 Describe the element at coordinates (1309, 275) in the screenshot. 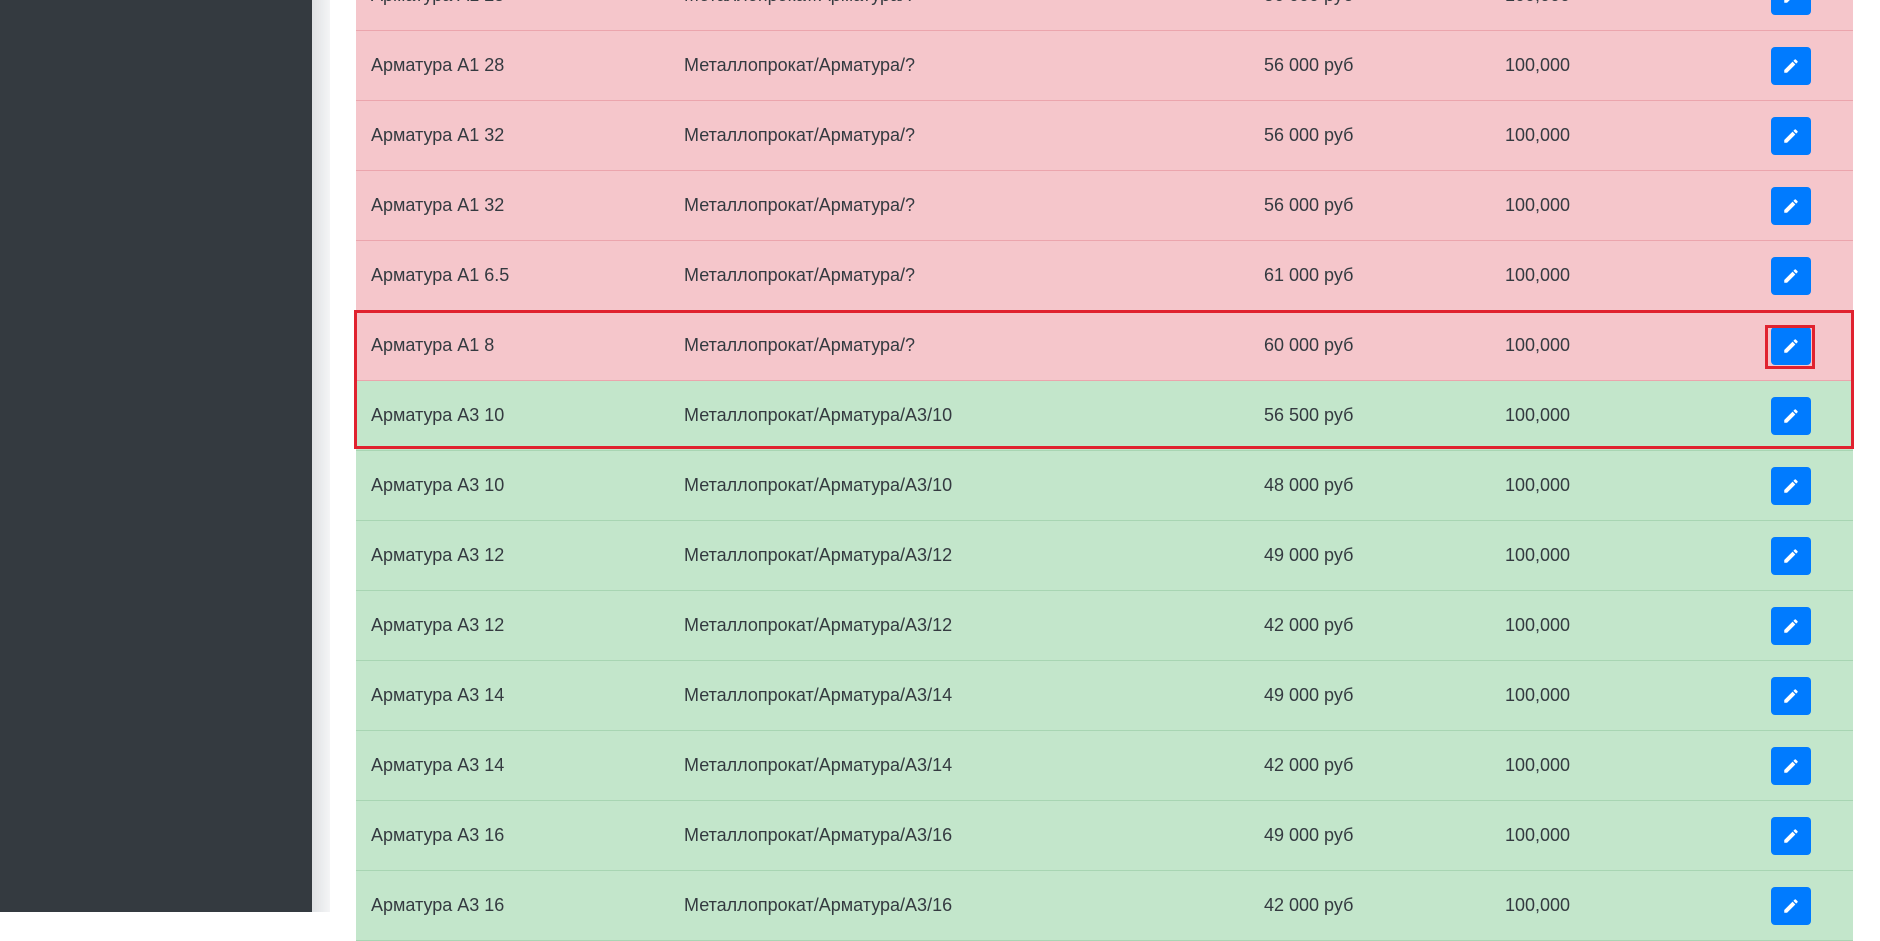

I see `product-price: 61 000 руб` at that location.